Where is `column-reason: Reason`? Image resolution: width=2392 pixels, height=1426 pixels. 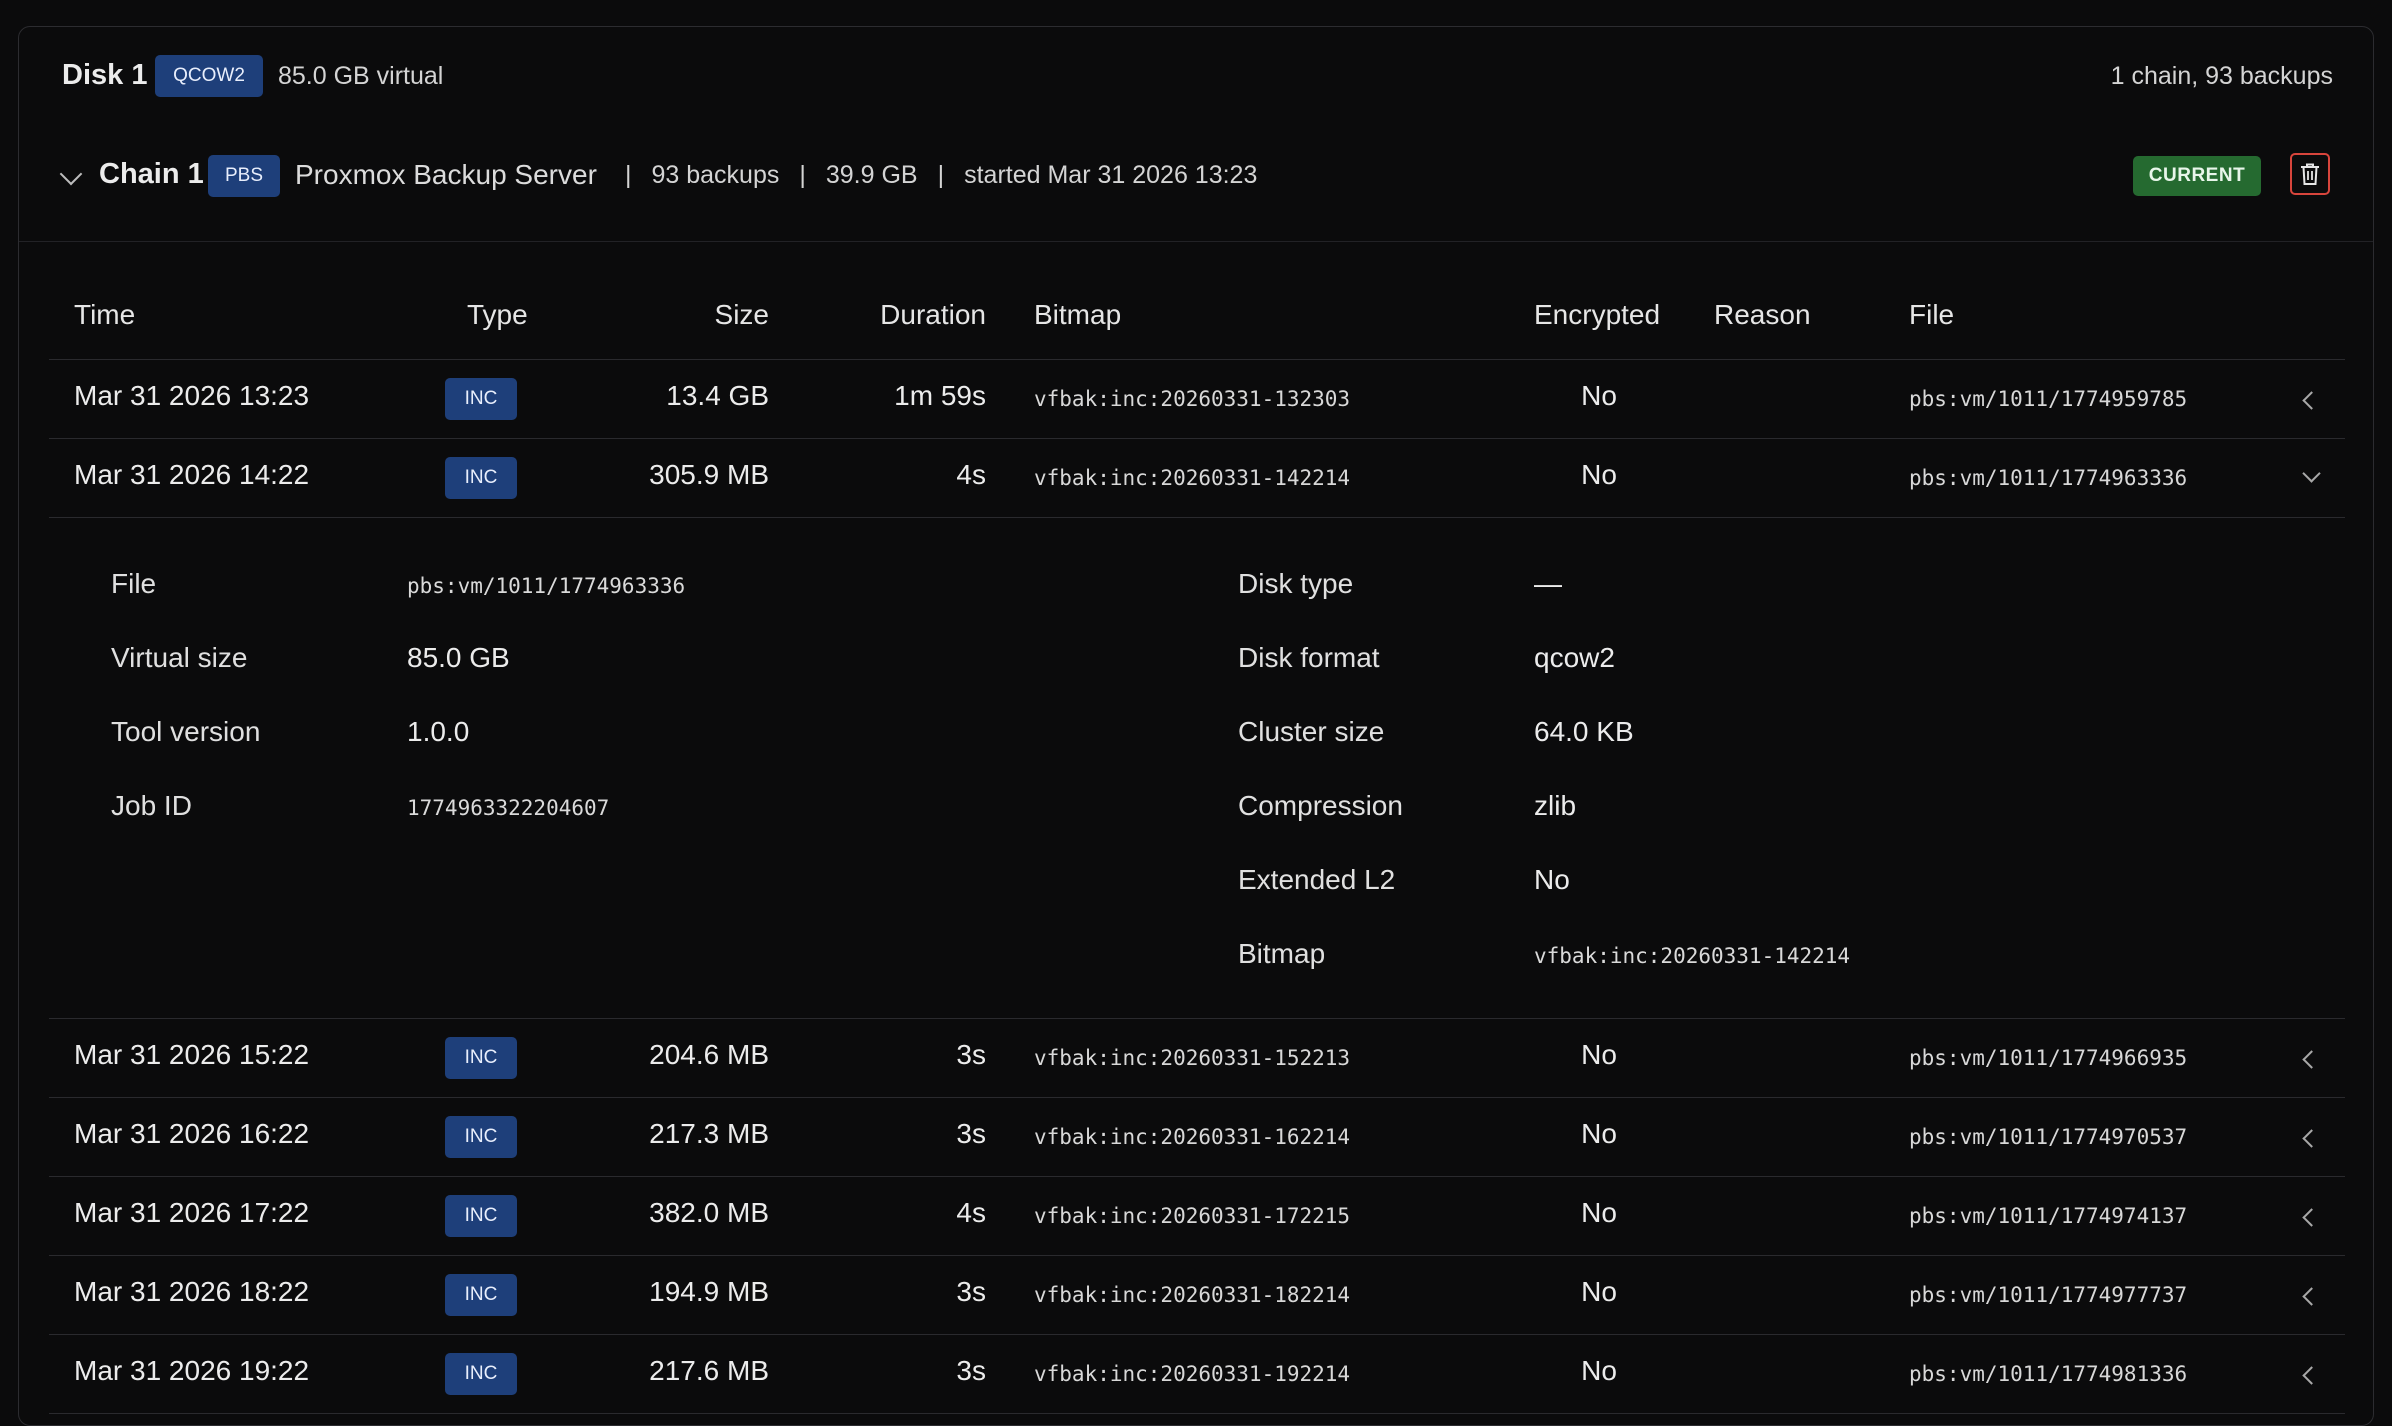
column-reason: Reason is located at coordinates (1762, 315).